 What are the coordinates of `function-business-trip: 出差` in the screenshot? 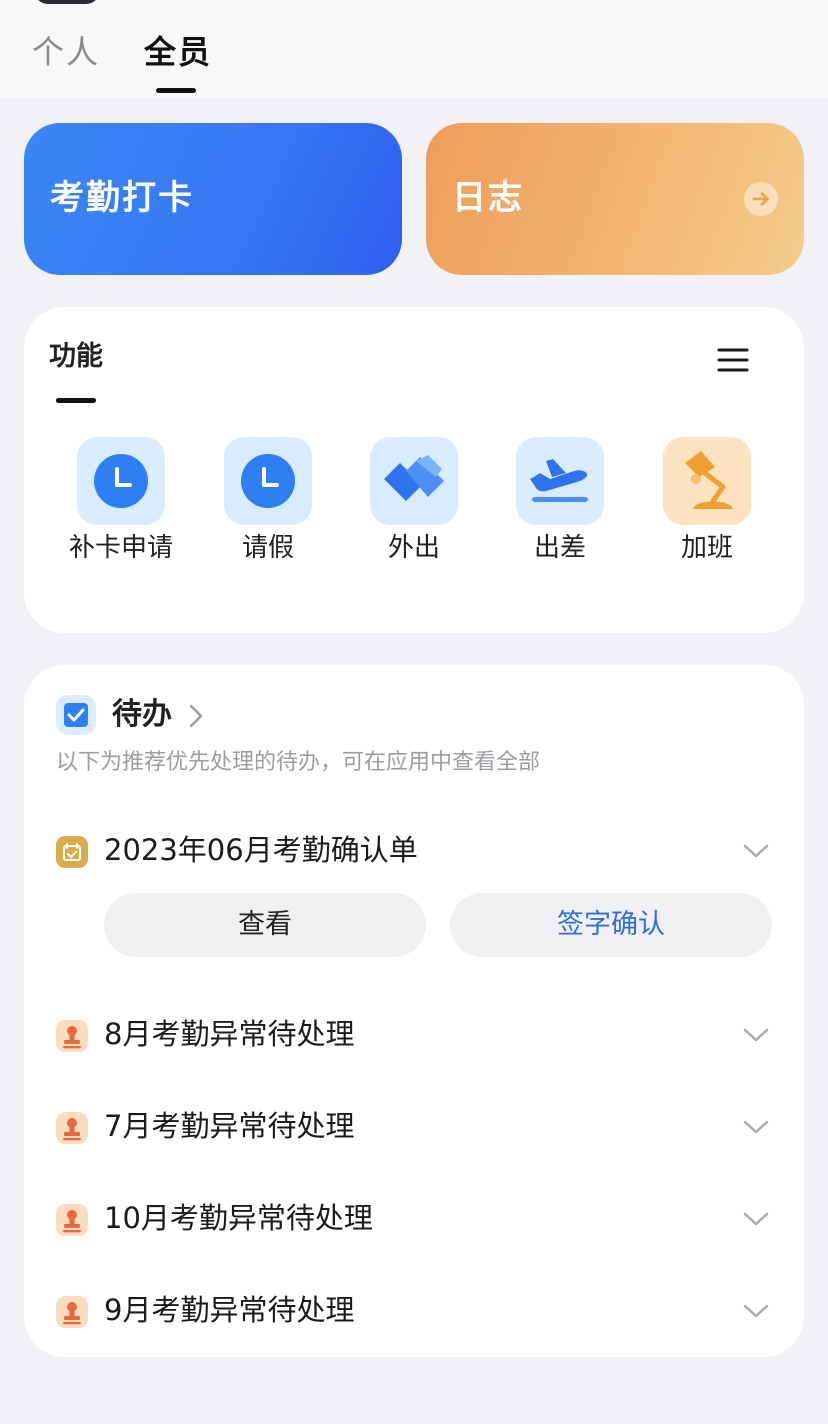 It's located at (560, 501).